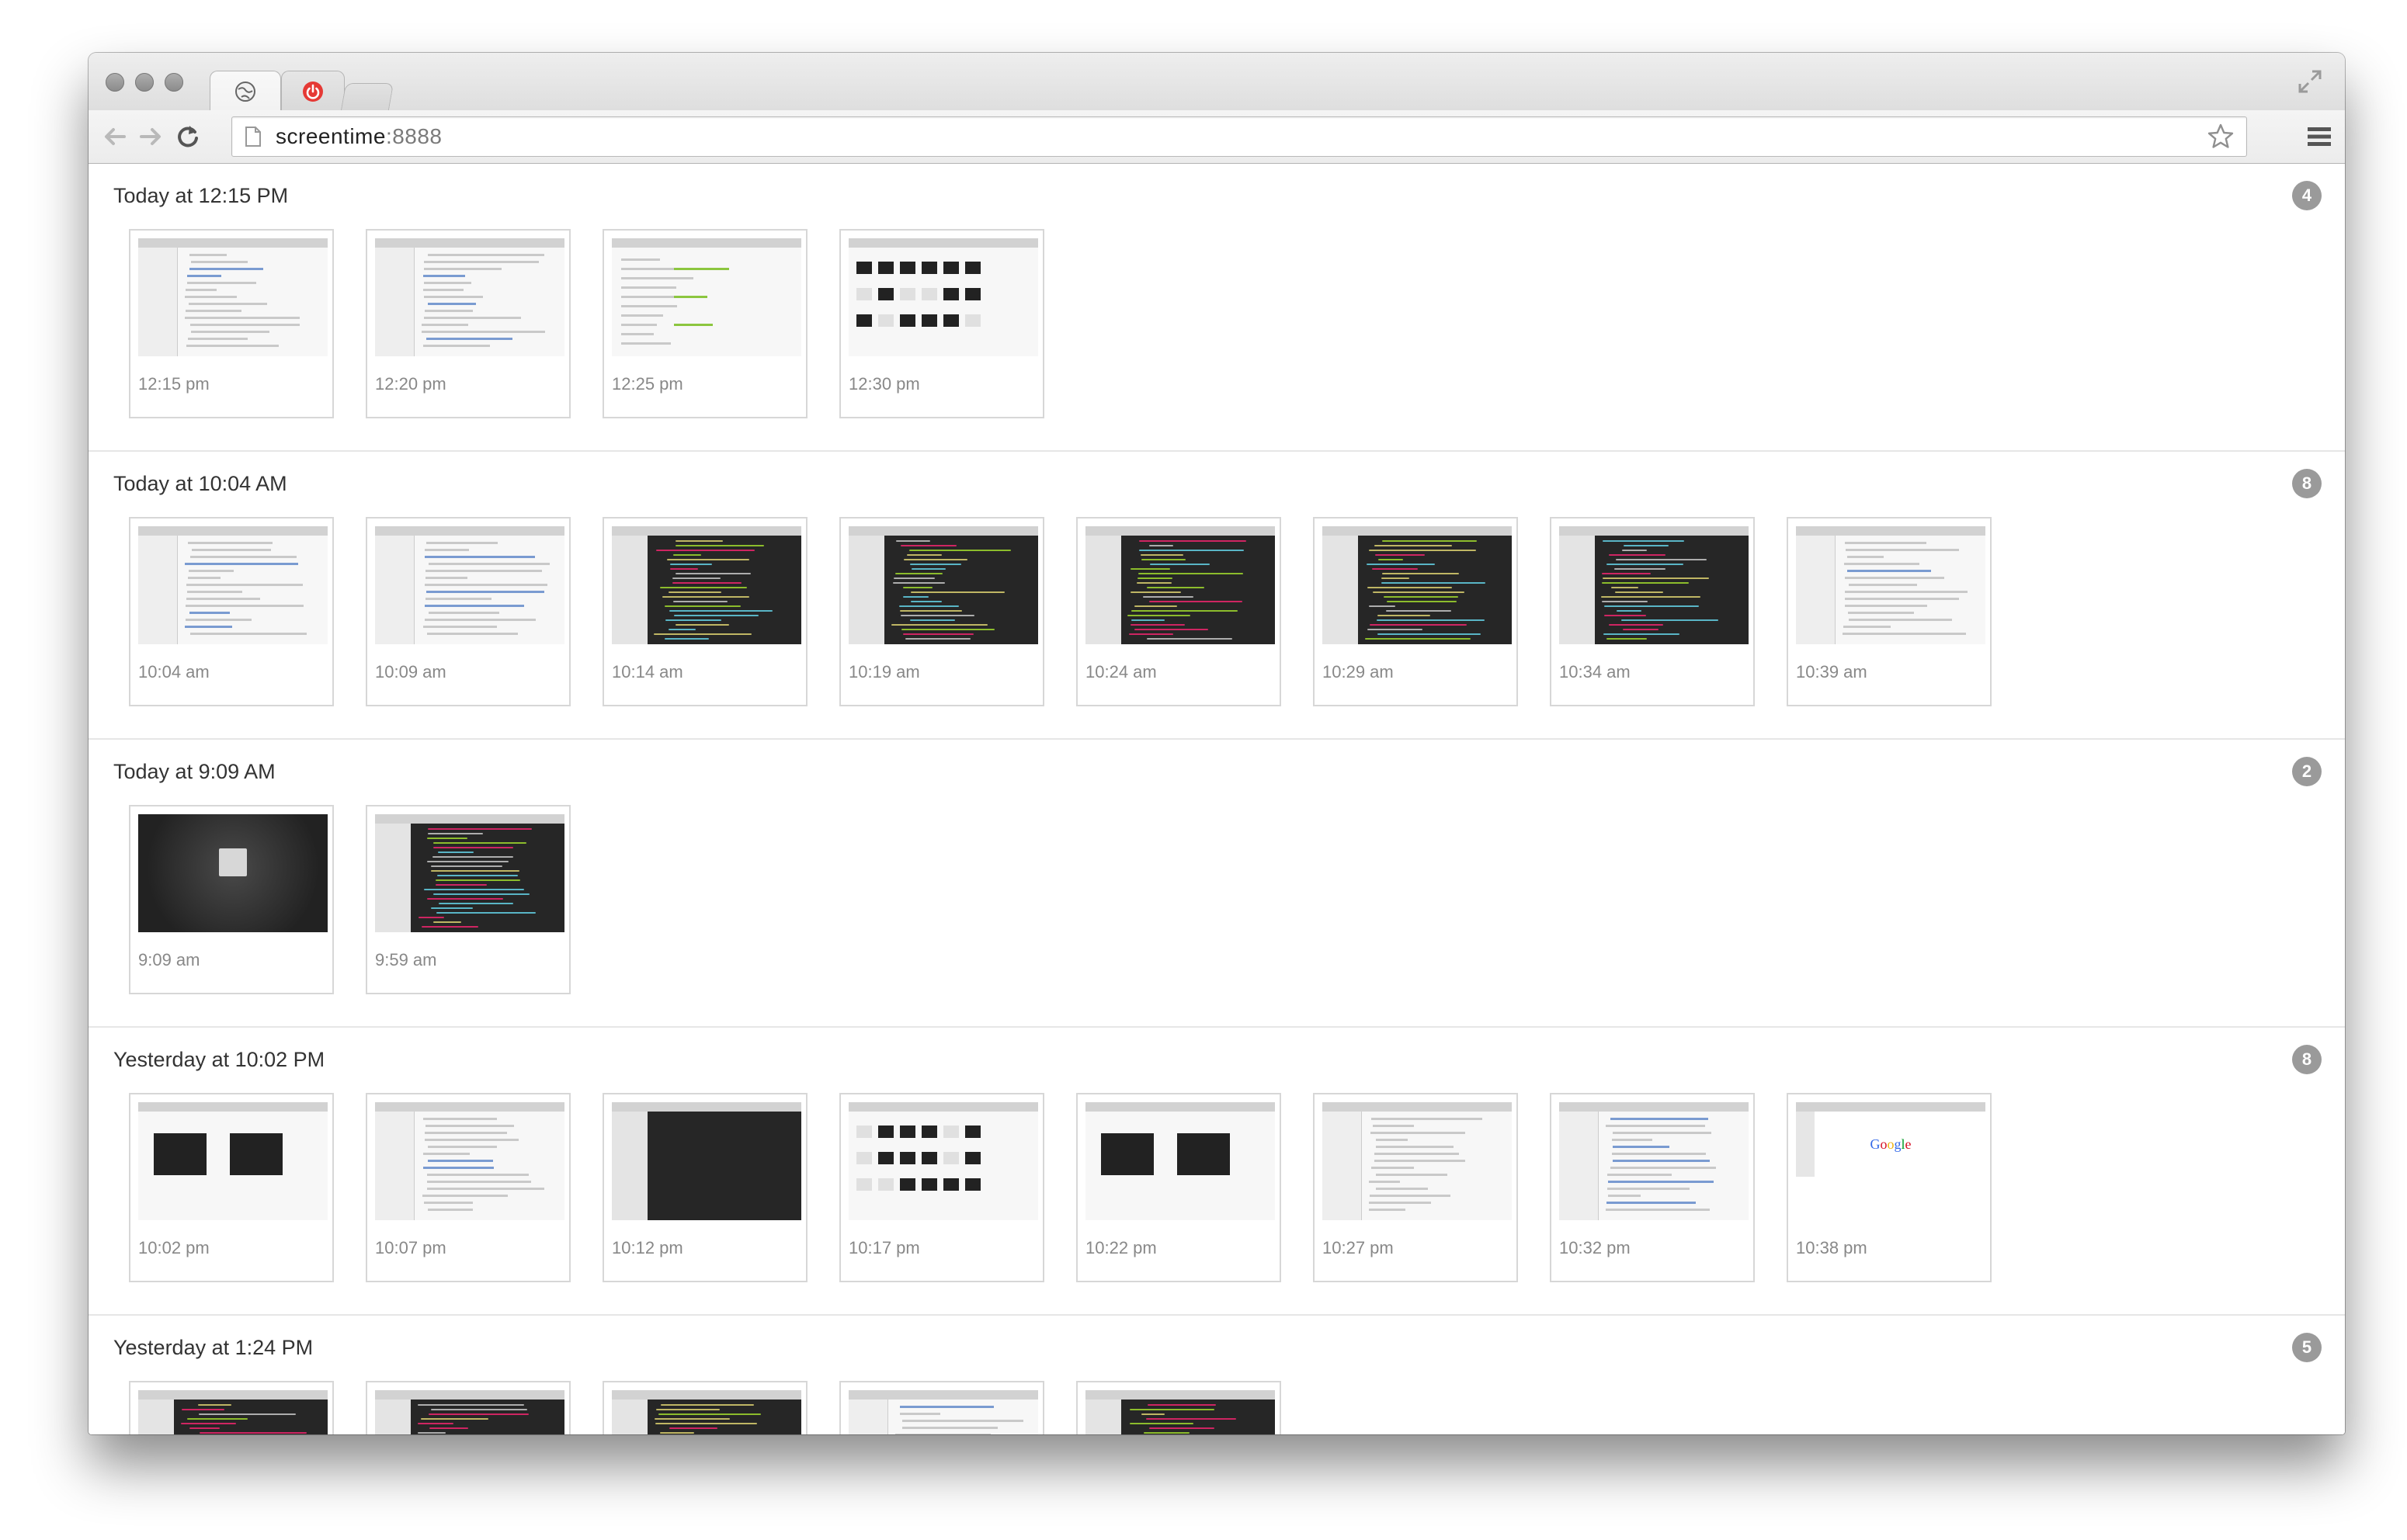 The height and width of the screenshot is (1540, 2407). What do you see at coordinates (151, 137) in the screenshot?
I see `forward-arrow-icon` at bounding box center [151, 137].